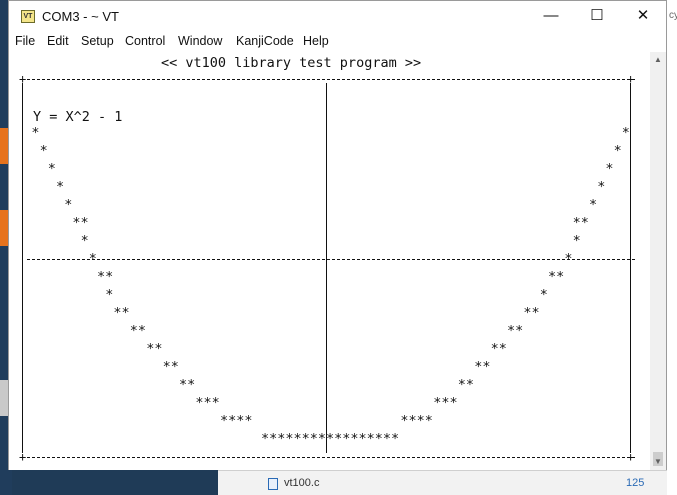  What do you see at coordinates (330, 439) in the screenshot?
I see `plot-point-bottom: *****************` at bounding box center [330, 439].